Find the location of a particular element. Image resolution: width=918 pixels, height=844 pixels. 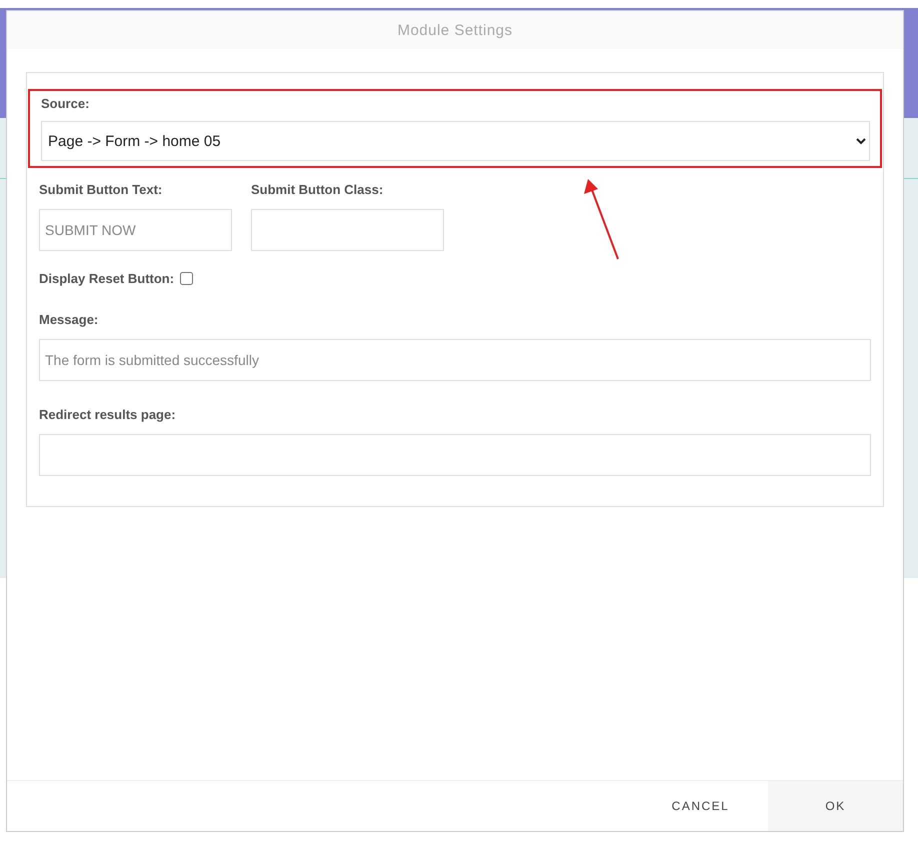

reset-checkbox is located at coordinates (187, 278).